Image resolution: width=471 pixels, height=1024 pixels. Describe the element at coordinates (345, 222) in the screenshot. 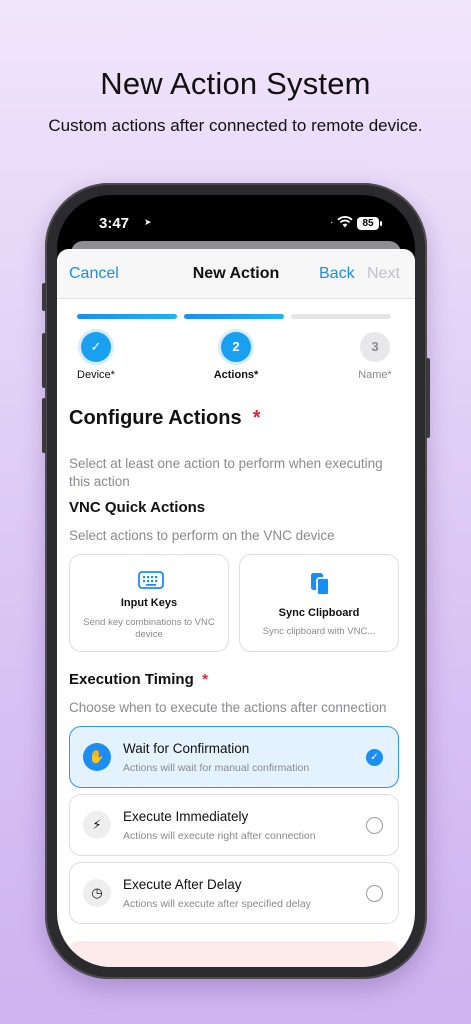

I see `wifi-icon` at that location.